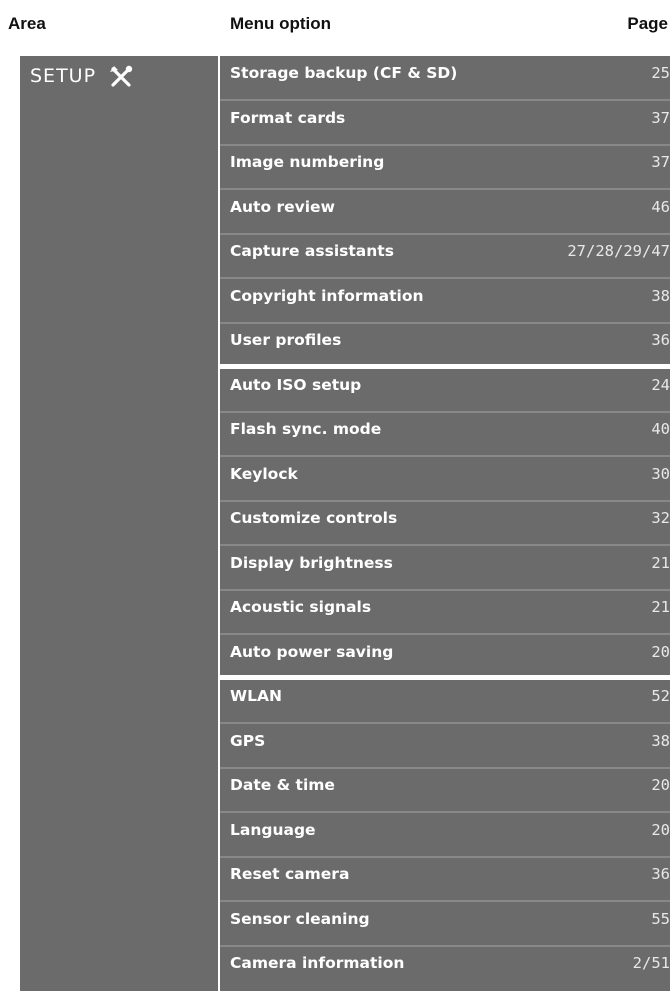 This screenshot has width=670, height=991. Describe the element at coordinates (445, 475) in the screenshot. I see `menu-option-row: Keylock 30` at that location.